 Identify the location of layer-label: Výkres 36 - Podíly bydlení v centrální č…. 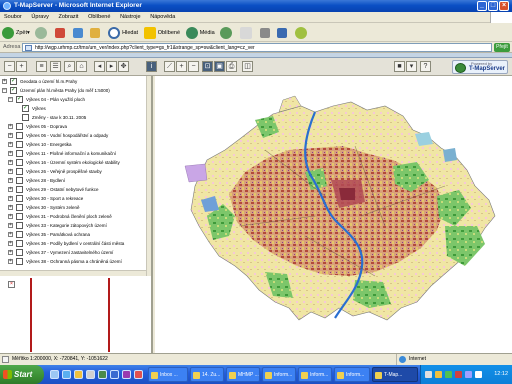
(75, 243).